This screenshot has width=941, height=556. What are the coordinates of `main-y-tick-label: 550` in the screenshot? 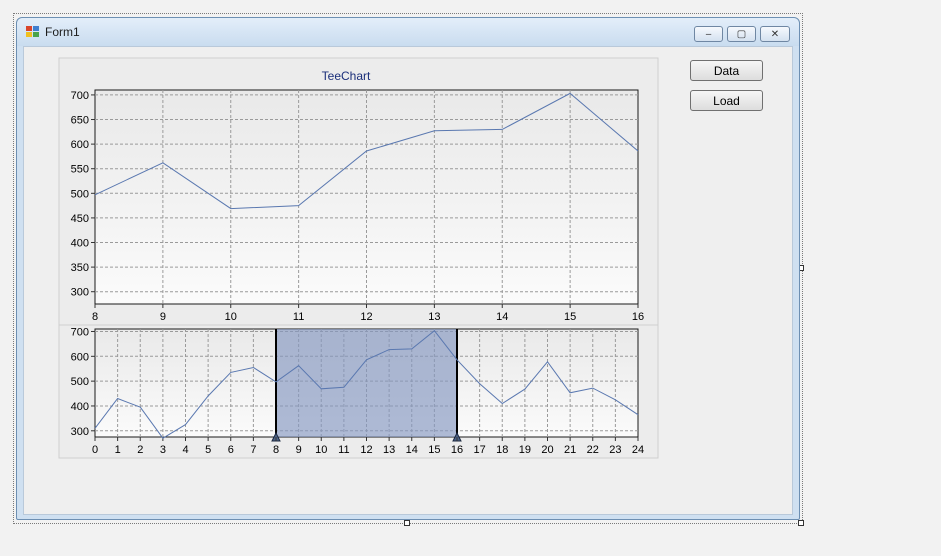 It's located at (80, 170).